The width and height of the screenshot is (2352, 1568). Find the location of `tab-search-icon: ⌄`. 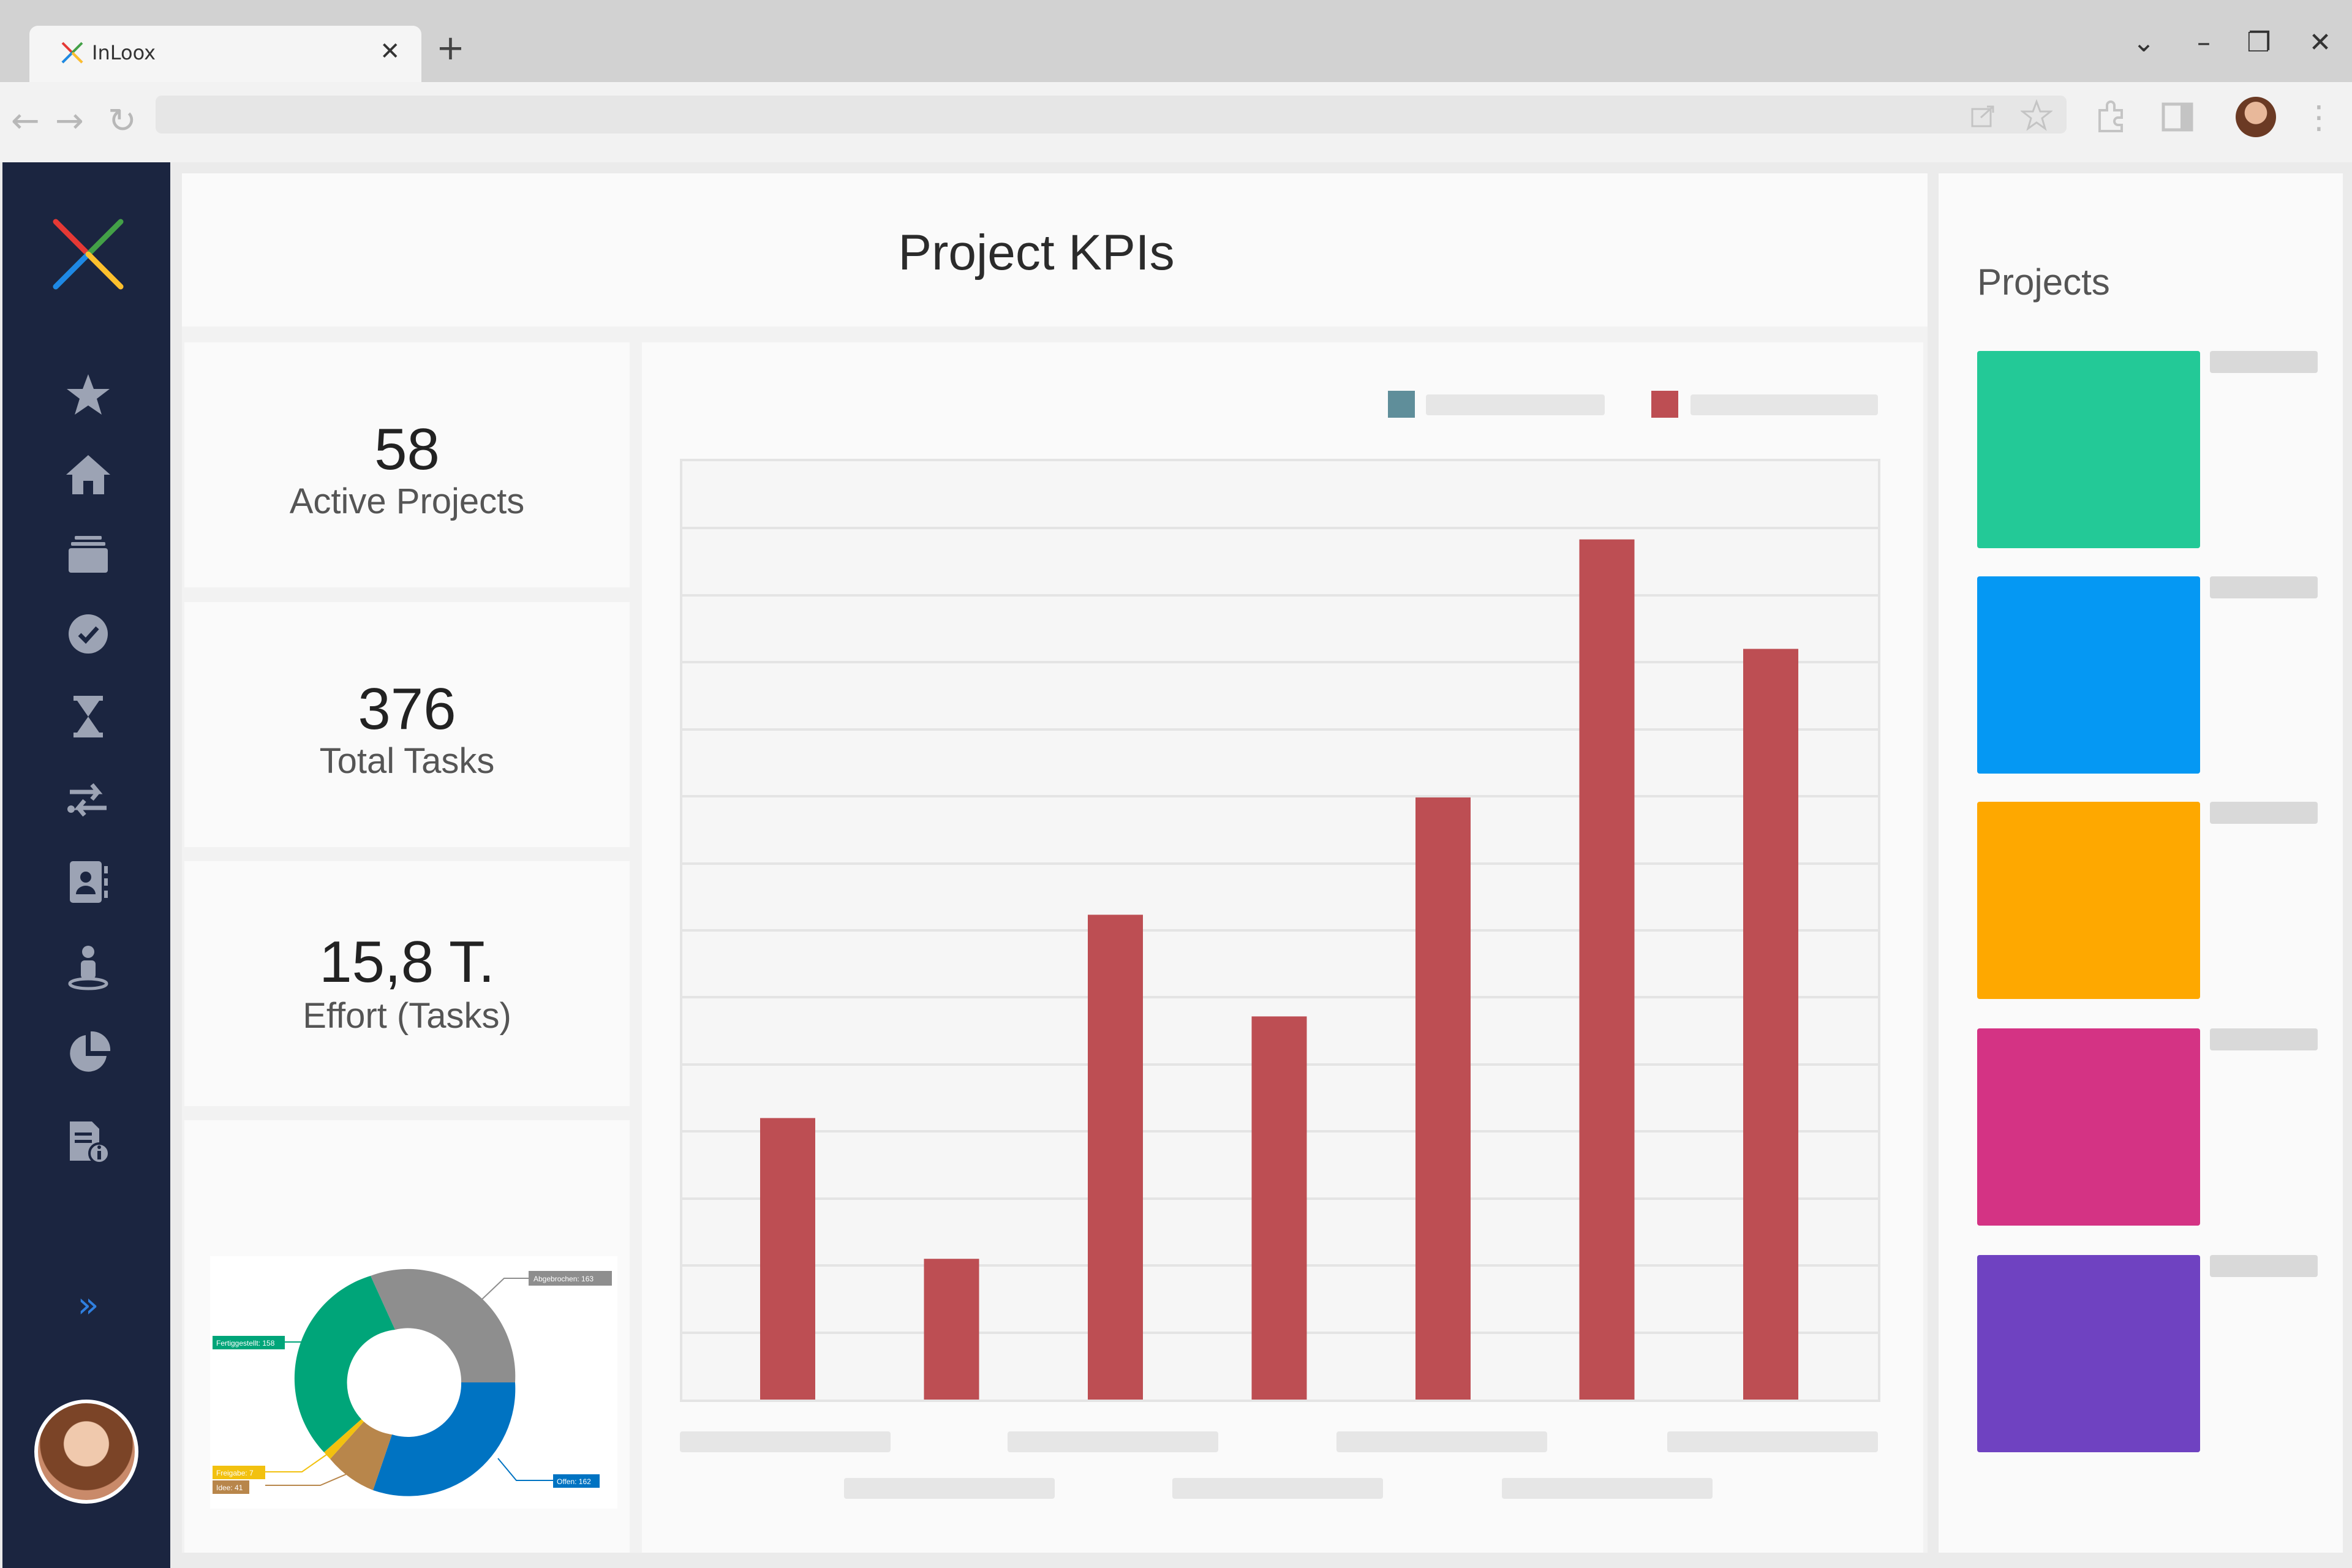

tab-search-icon: ⌄ is located at coordinates (2143, 42).